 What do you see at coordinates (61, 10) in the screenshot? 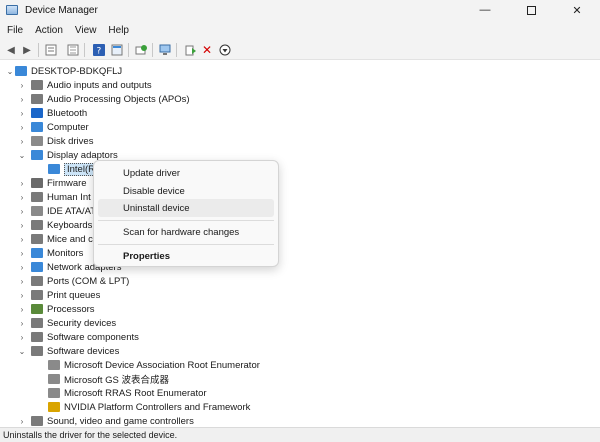
I see `window-title: Device Manager` at bounding box center [61, 10].